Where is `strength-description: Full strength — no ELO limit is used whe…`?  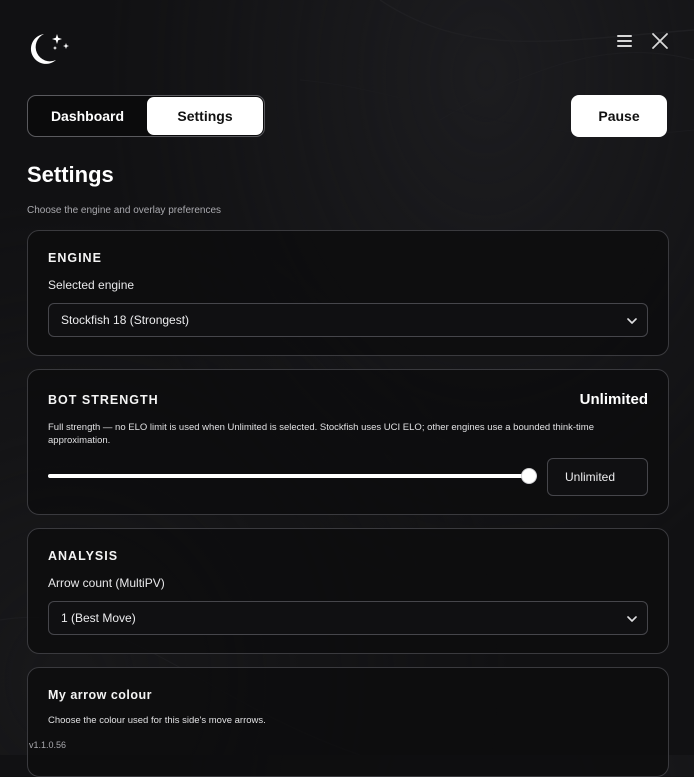 strength-description: Full strength — no ELO limit is used whe… is located at coordinates (321, 434).